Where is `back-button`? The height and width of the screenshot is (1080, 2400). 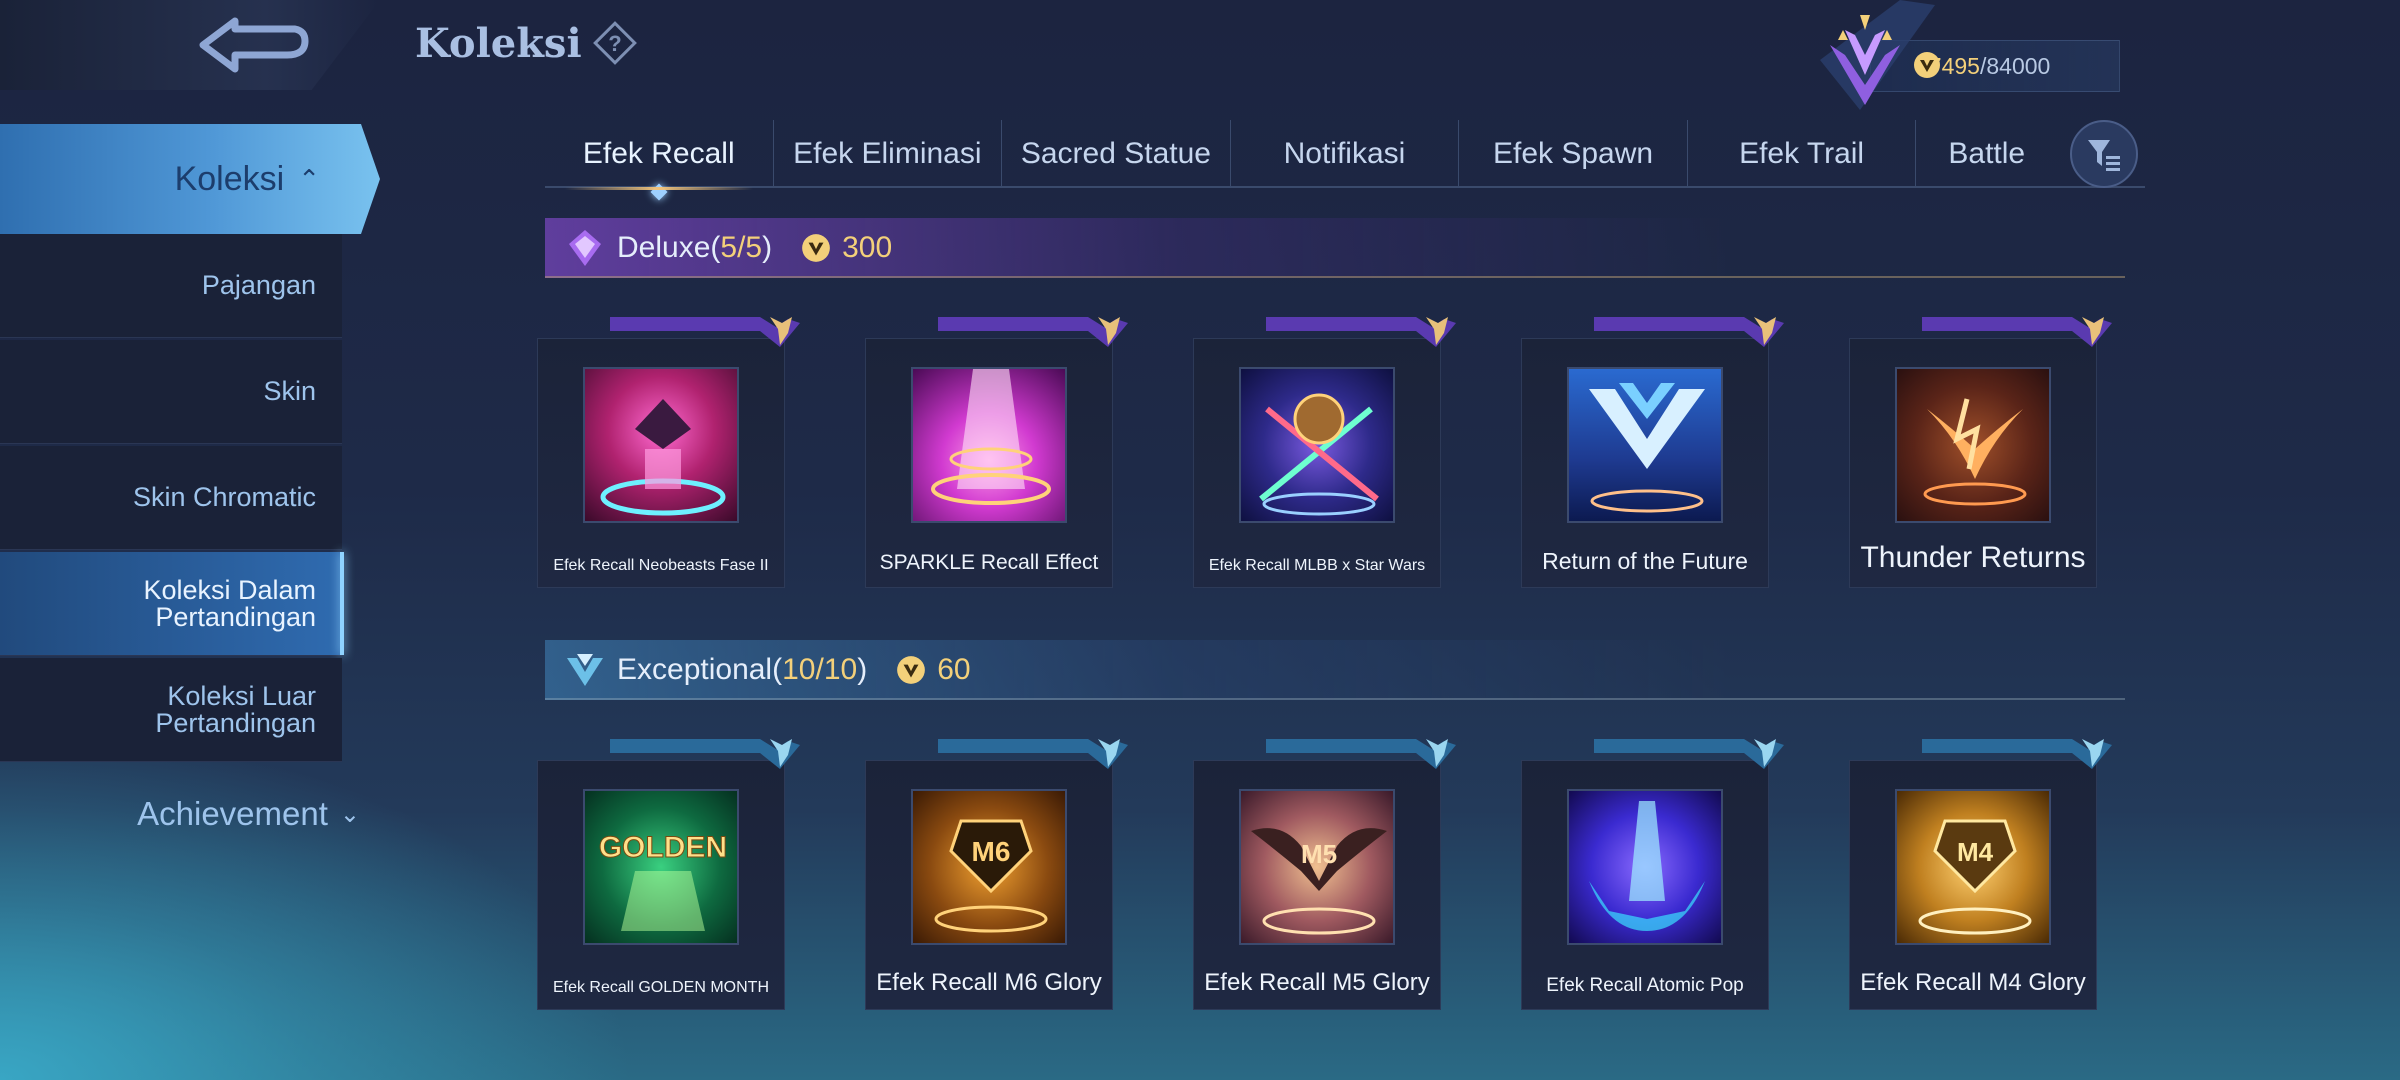
back-button is located at coordinates (255, 45).